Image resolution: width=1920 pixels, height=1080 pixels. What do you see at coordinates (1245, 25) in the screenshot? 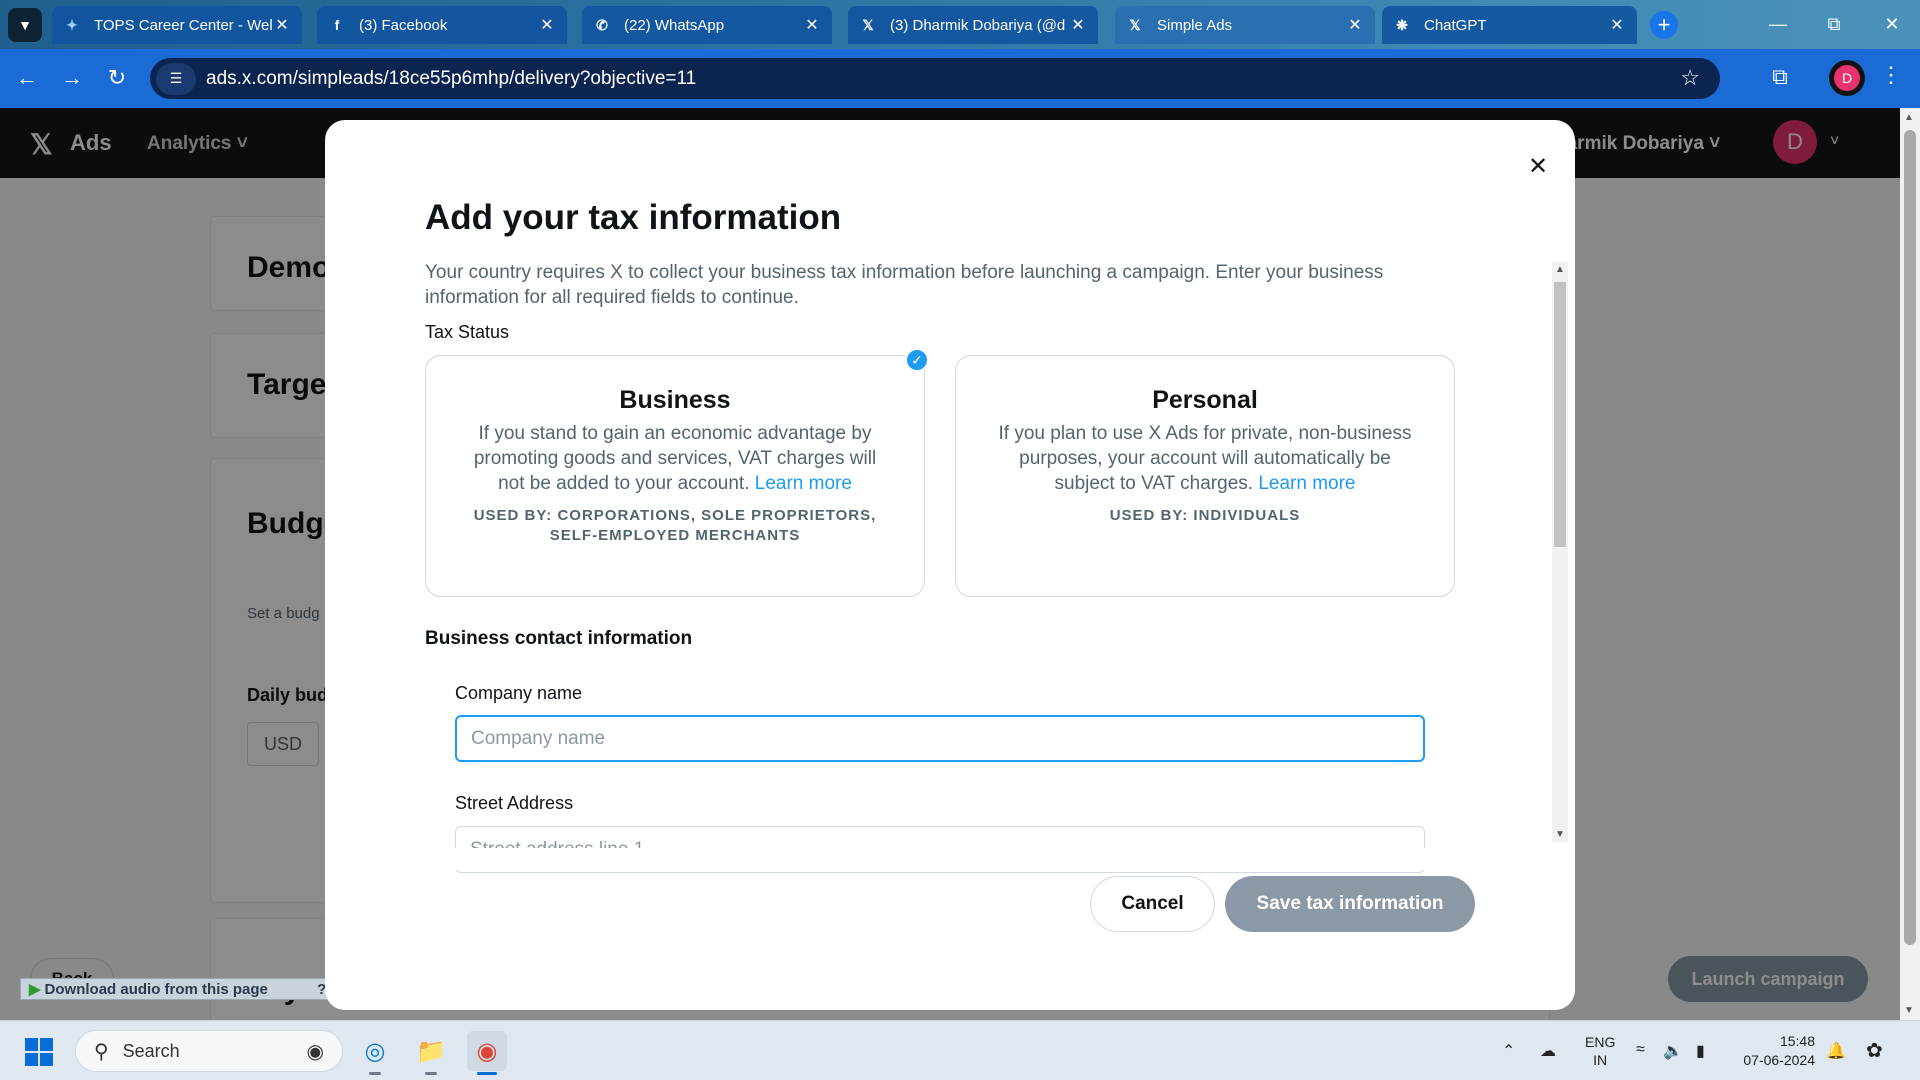
I see `tab-simple-ads: 𝕏 Simple Ads ✕` at bounding box center [1245, 25].